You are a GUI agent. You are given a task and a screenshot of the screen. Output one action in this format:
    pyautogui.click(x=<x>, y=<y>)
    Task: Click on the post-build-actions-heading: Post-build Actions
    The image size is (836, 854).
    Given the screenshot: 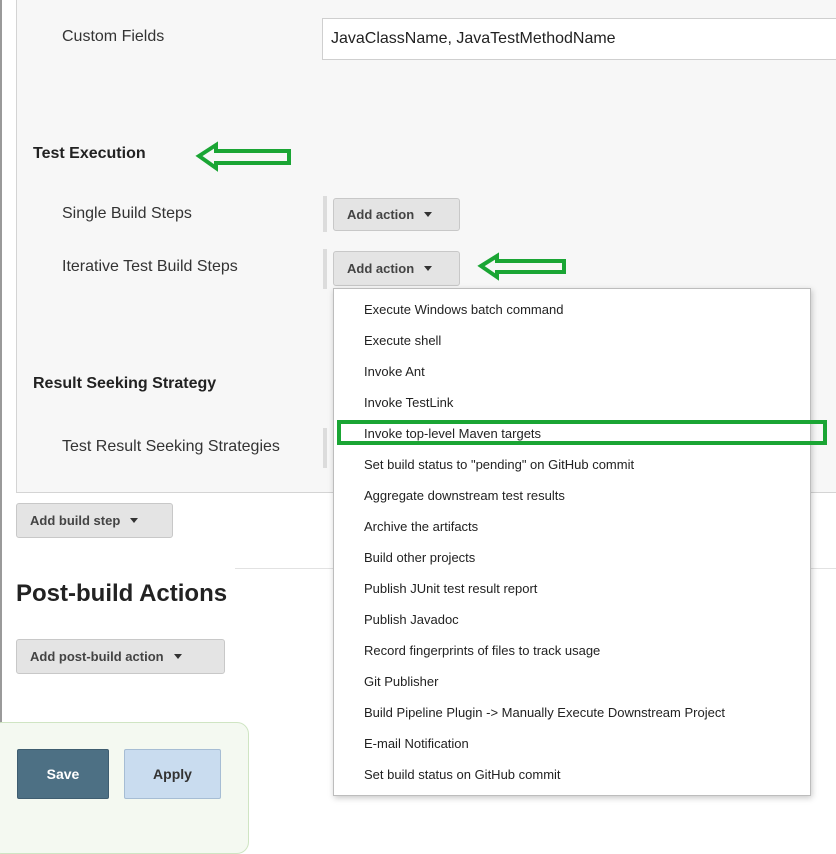 What is the action you would take?
    pyautogui.click(x=122, y=593)
    